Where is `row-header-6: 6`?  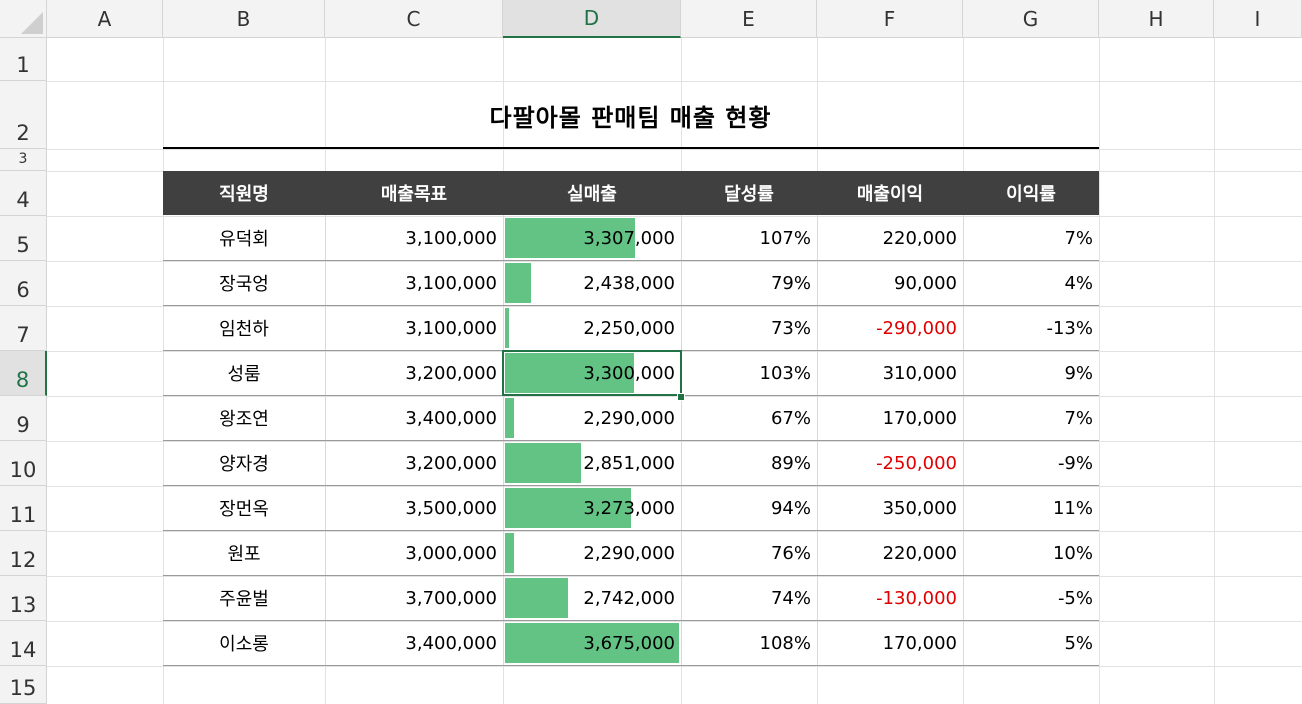
row-header-6: 6 is located at coordinates (23, 283).